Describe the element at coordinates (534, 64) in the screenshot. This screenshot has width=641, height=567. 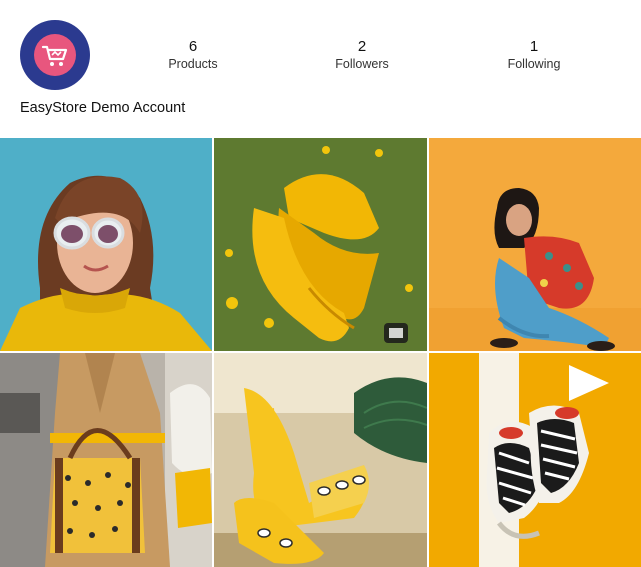
I see `following-label: Following` at that location.